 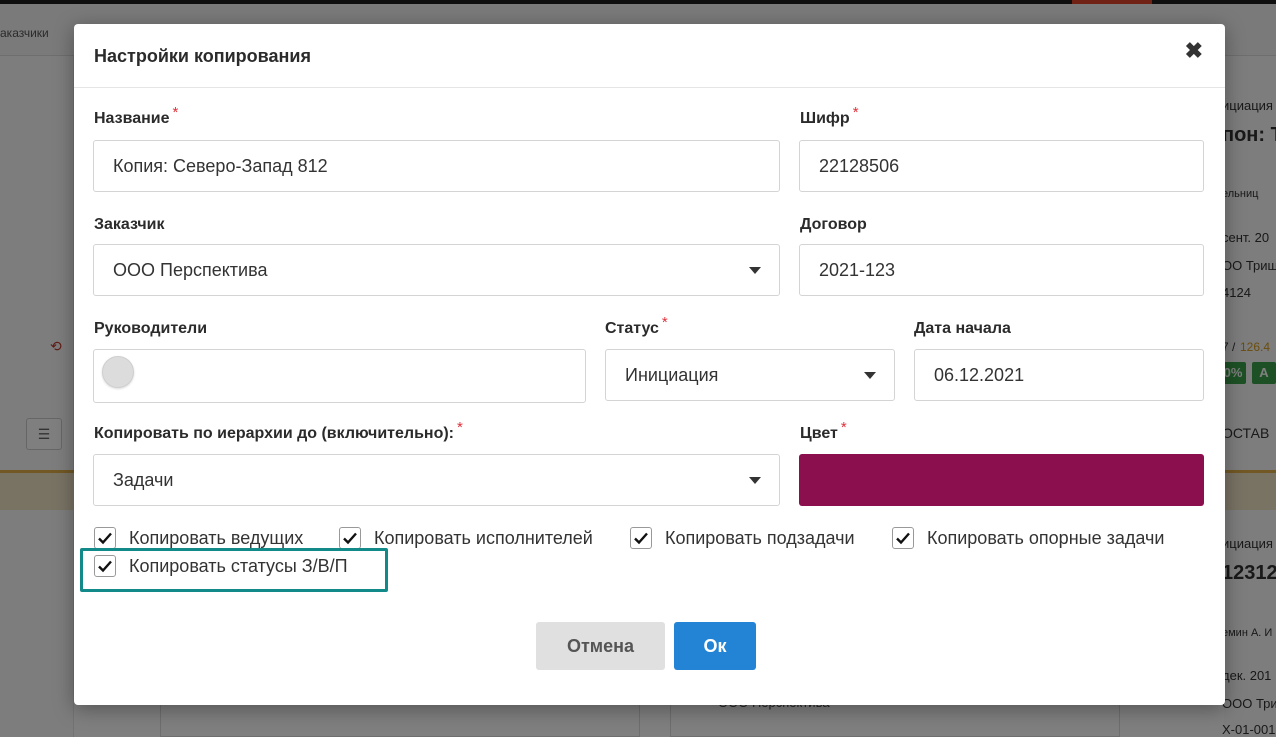 What do you see at coordinates (436, 480) in the screenshot?
I see `hierarchy-select: Задачи` at bounding box center [436, 480].